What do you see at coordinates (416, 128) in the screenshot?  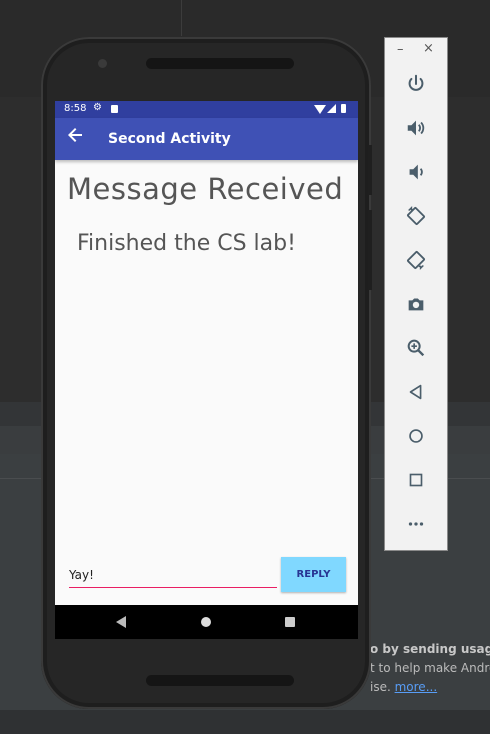 I see `volume-up-icon` at bounding box center [416, 128].